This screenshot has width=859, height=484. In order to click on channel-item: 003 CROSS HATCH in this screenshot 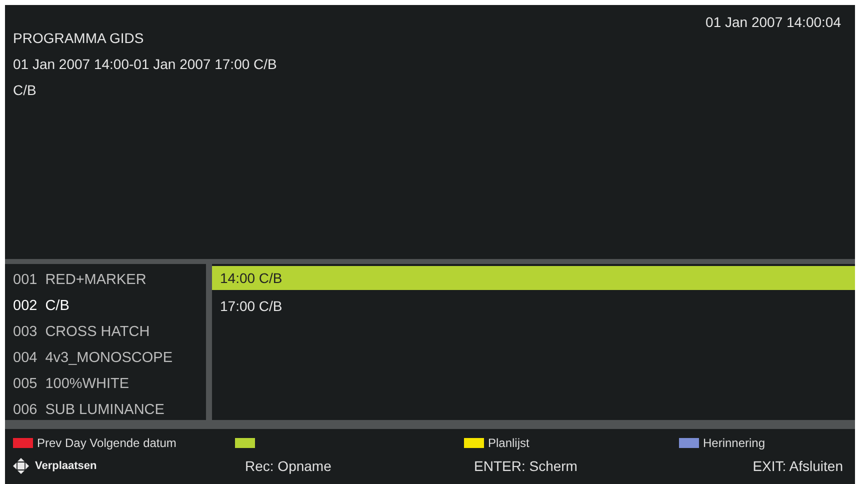, I will do `click(109, 332)`.